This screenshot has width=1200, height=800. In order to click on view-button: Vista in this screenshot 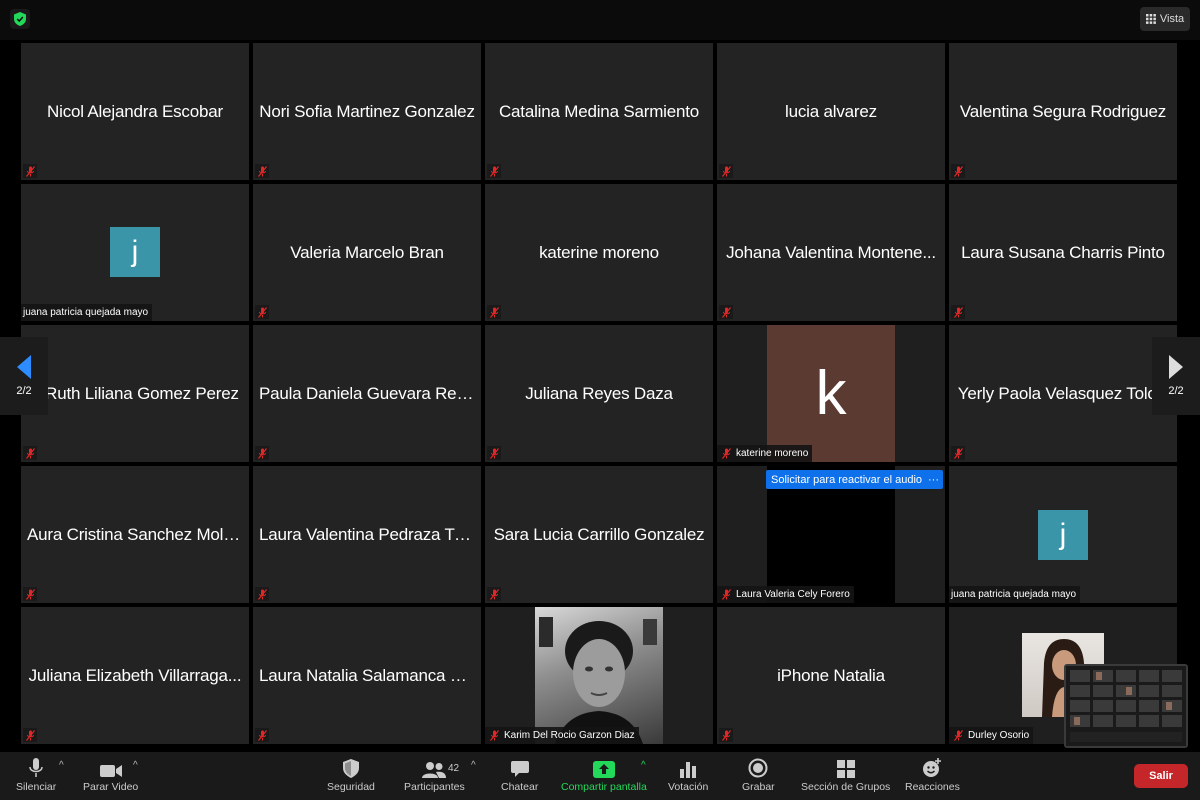, I will do `click(1165, 19)`.